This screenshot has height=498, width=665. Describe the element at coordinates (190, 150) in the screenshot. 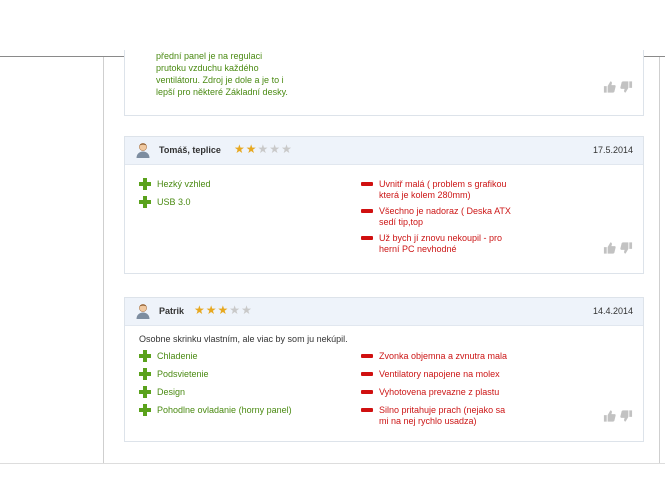

I see `reviewer-name: Tomáš, teplice` at that location.